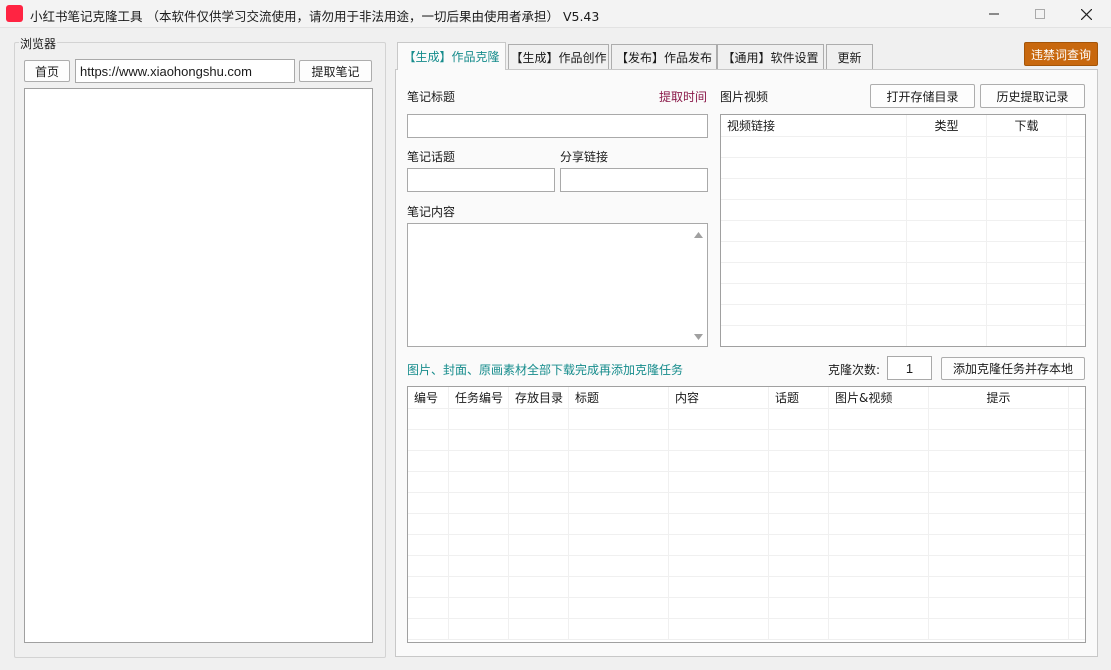  I want to click on task-column-header: 图片&视频, so click(879, 397).